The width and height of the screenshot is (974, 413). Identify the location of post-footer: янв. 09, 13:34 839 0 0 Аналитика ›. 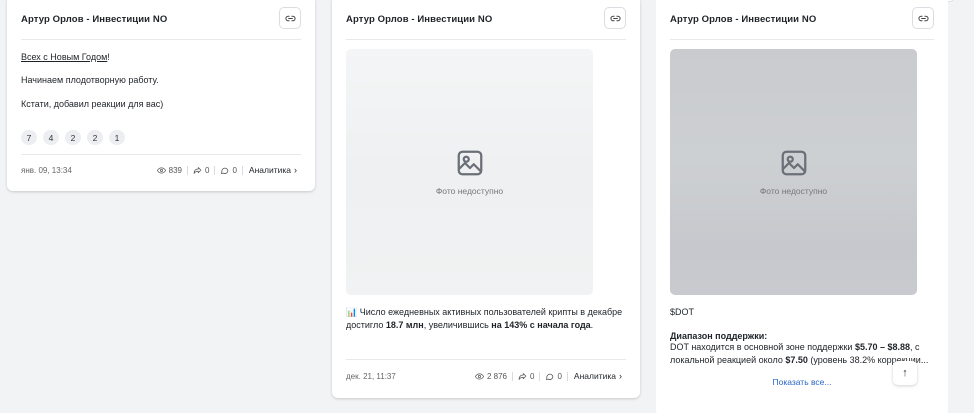
(159, 170).